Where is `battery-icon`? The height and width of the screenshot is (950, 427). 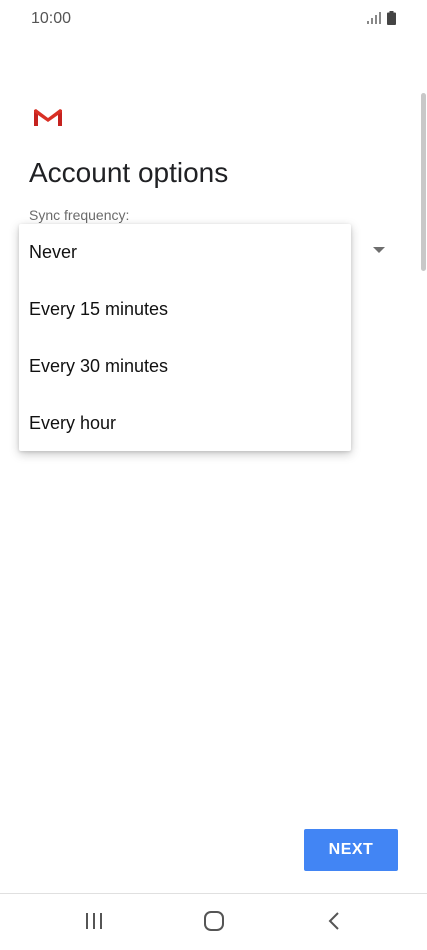
battery-icon is located at coordinates (391, 18).